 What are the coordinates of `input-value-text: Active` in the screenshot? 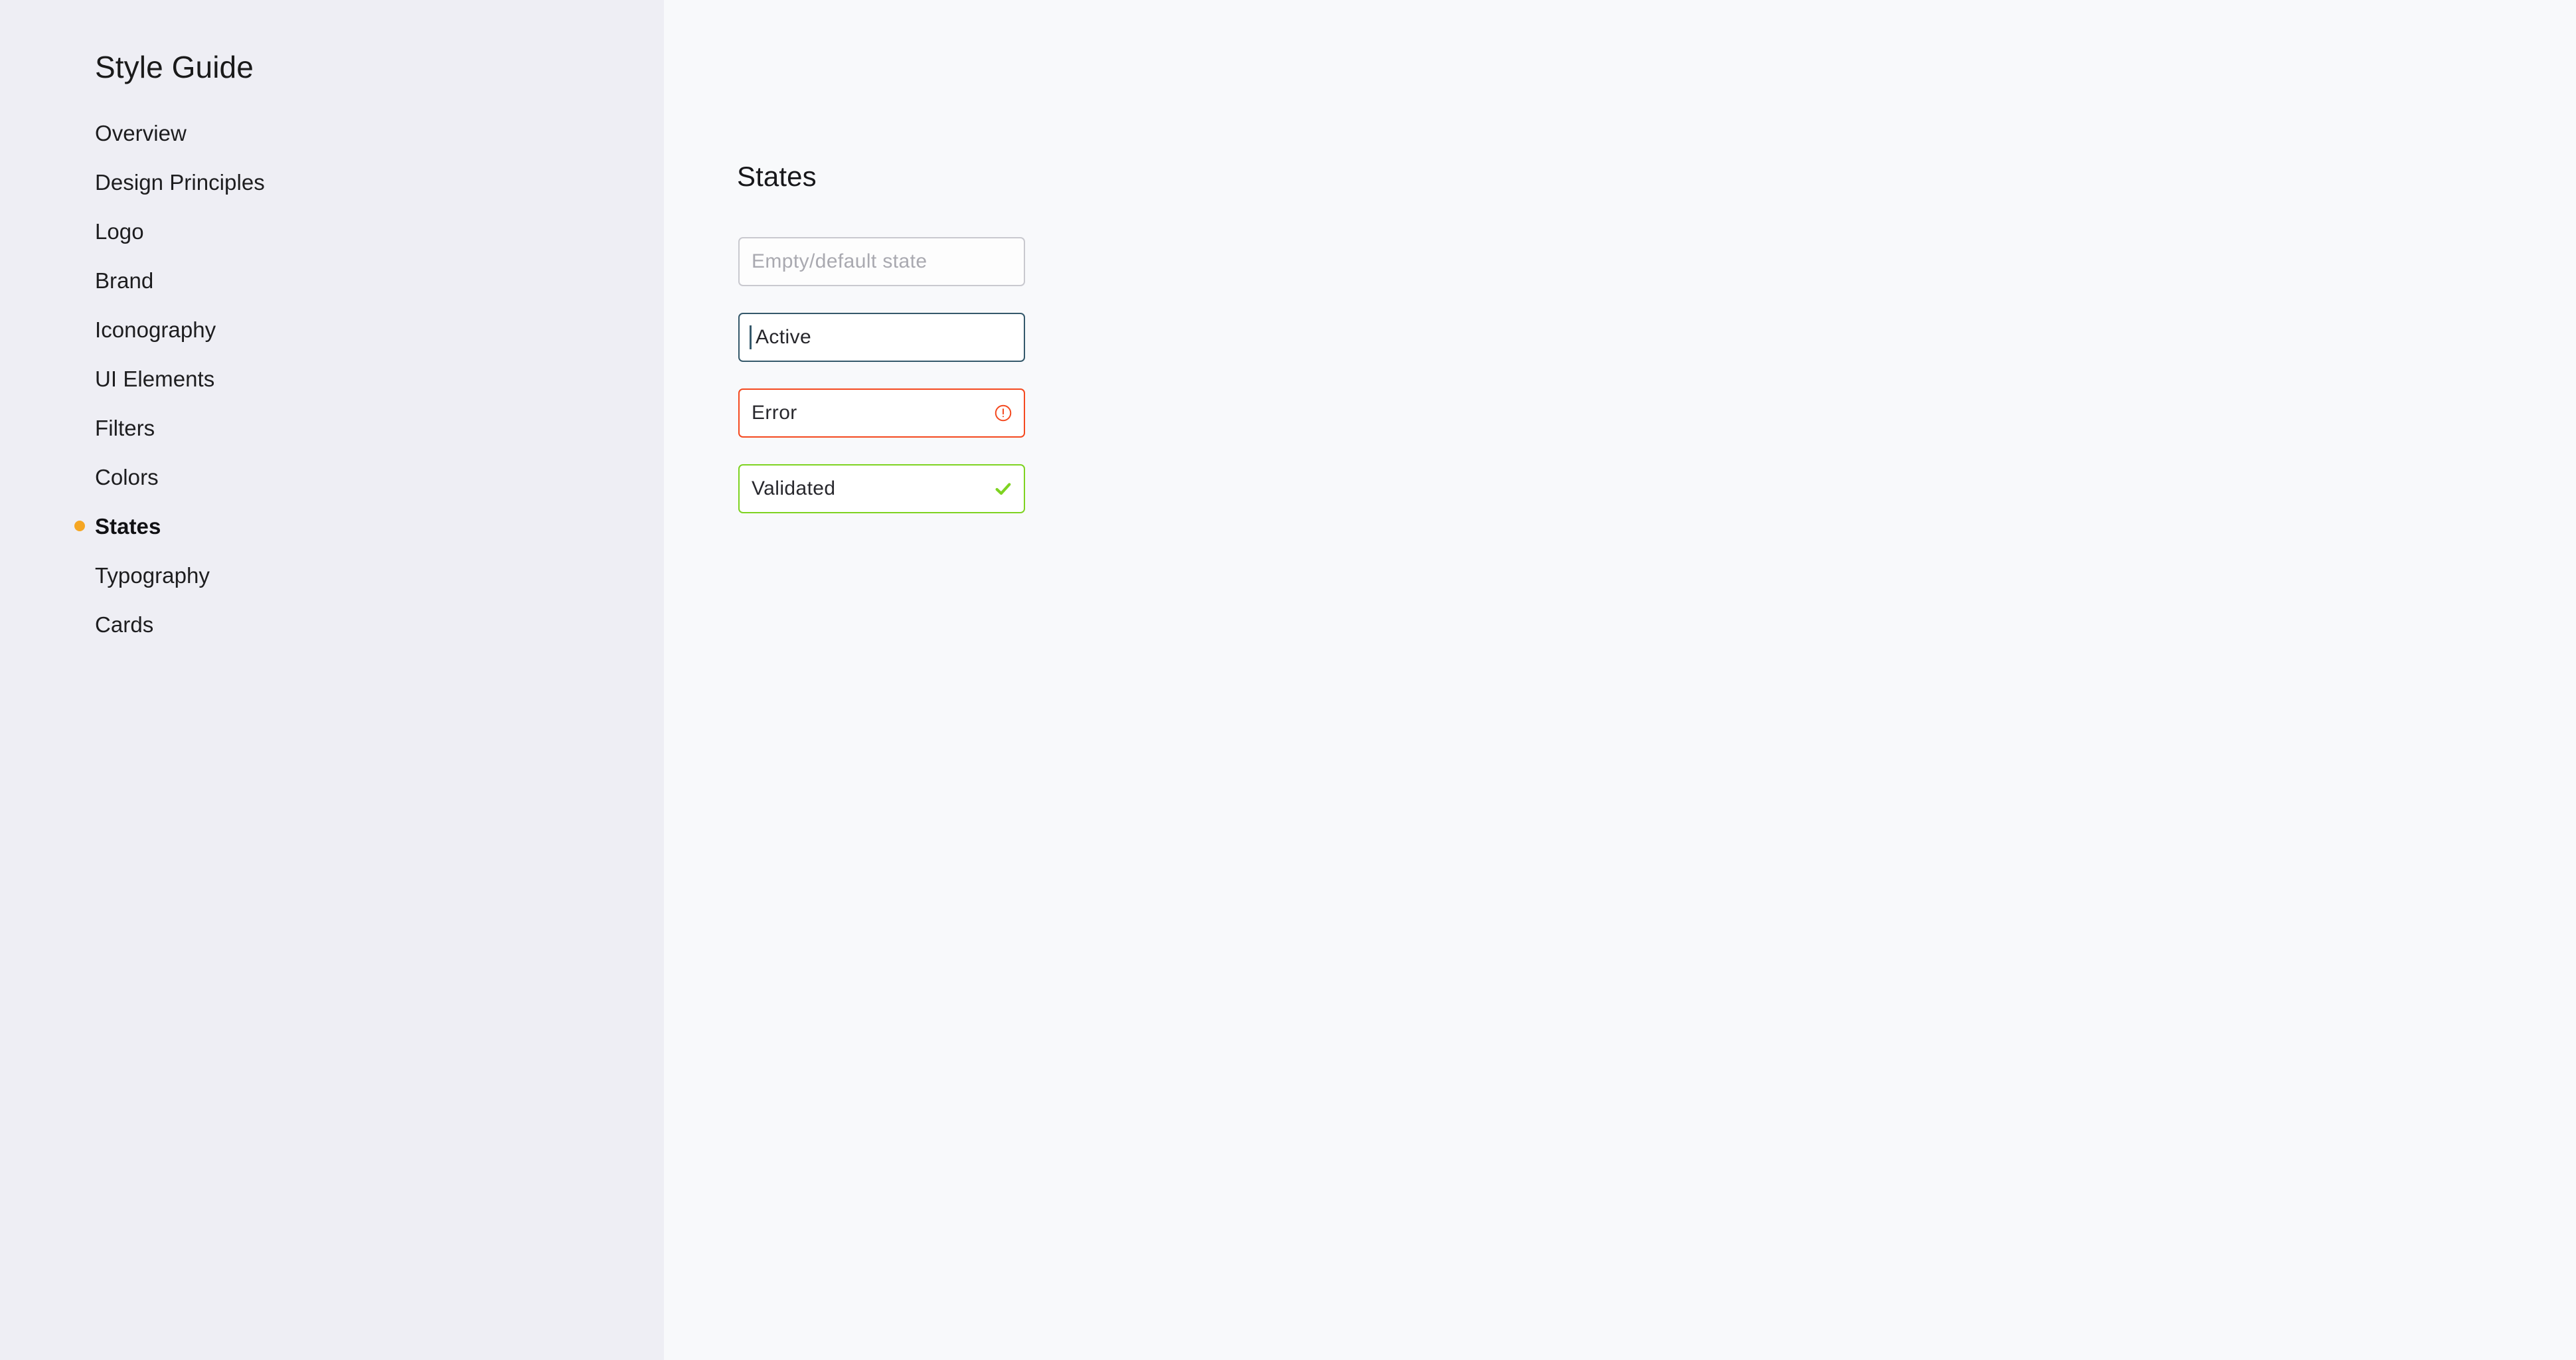 It's located at (784, 337).